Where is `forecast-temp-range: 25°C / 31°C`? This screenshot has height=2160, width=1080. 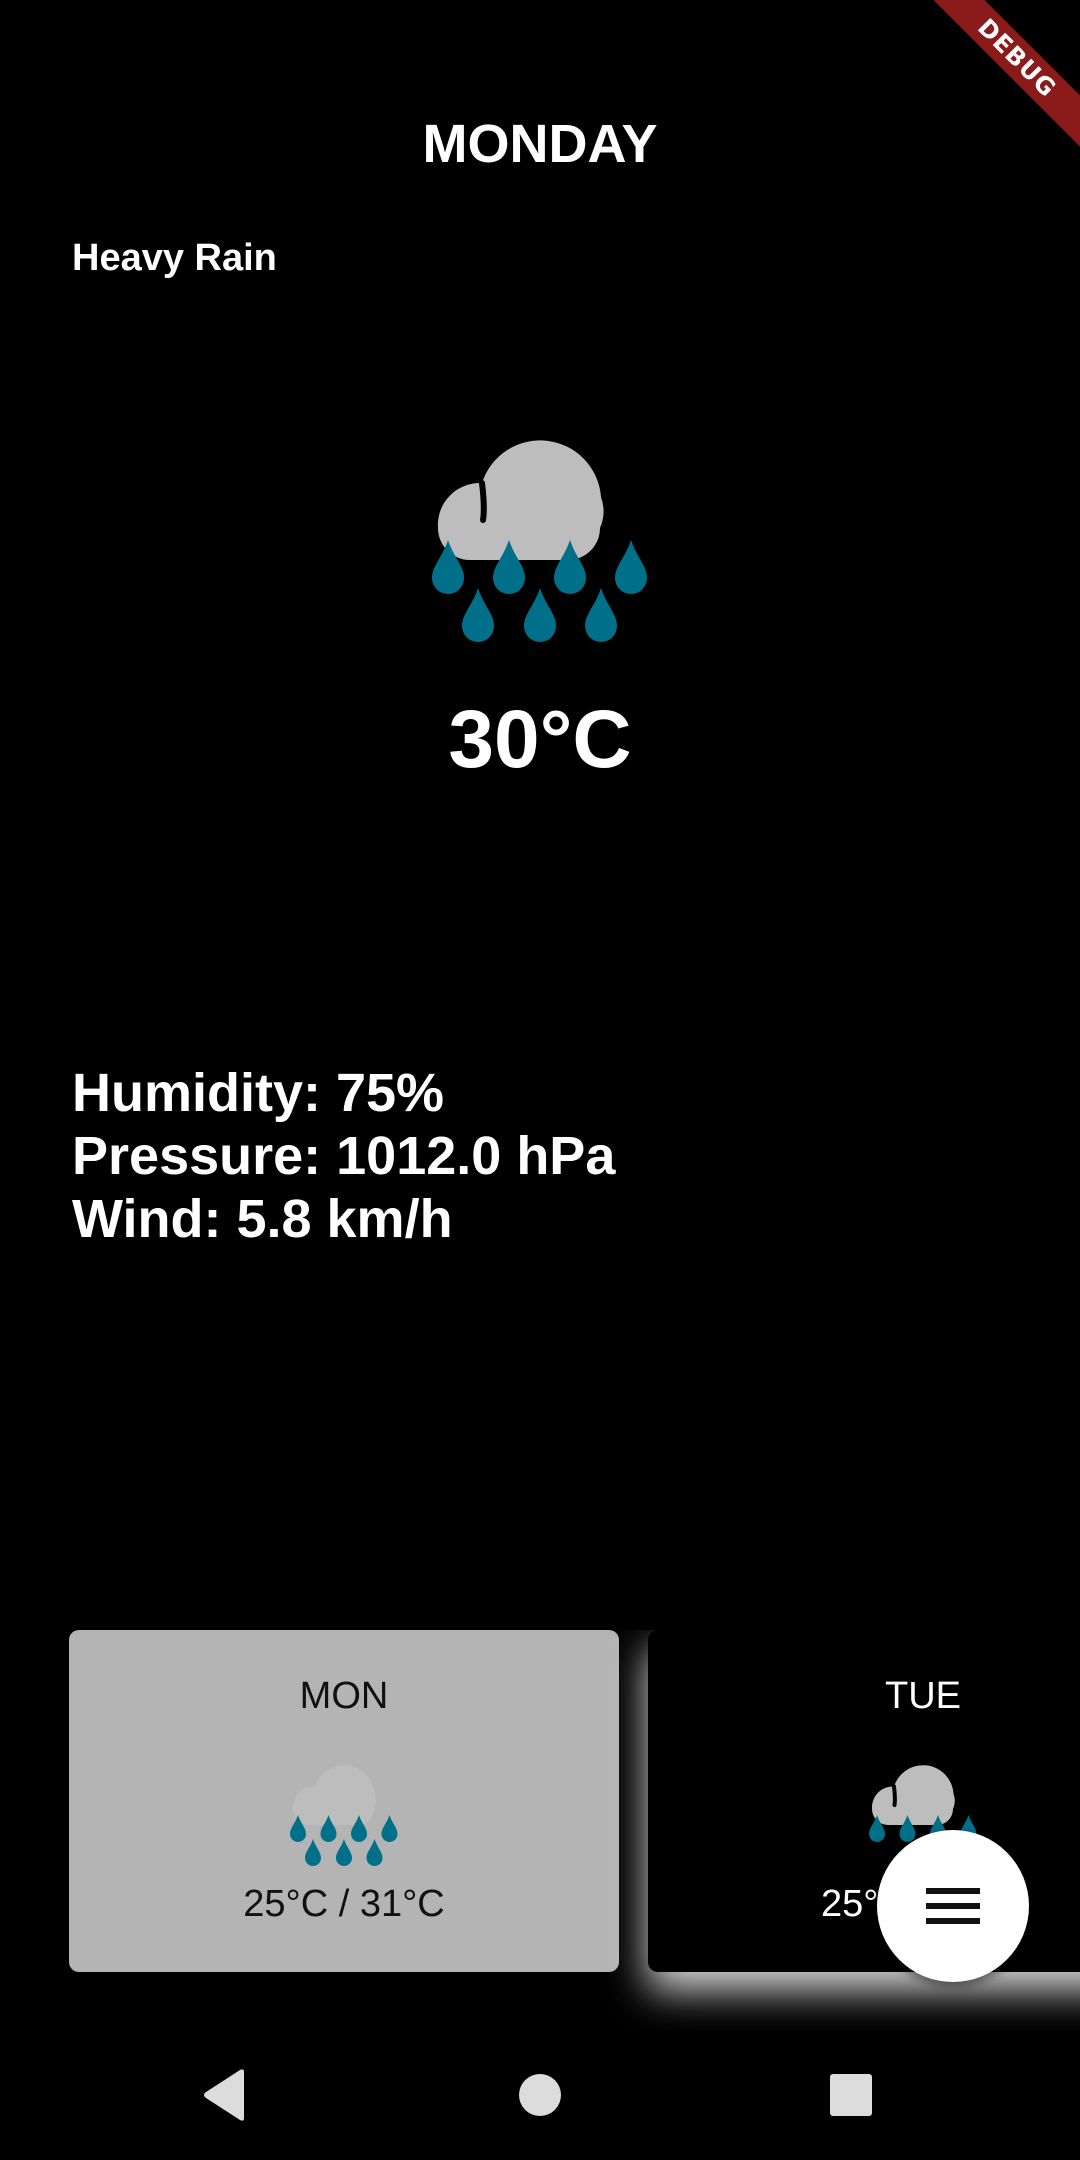 forecast-temp-range: 25°C / 31°C is located at coordinates (344, 1904).